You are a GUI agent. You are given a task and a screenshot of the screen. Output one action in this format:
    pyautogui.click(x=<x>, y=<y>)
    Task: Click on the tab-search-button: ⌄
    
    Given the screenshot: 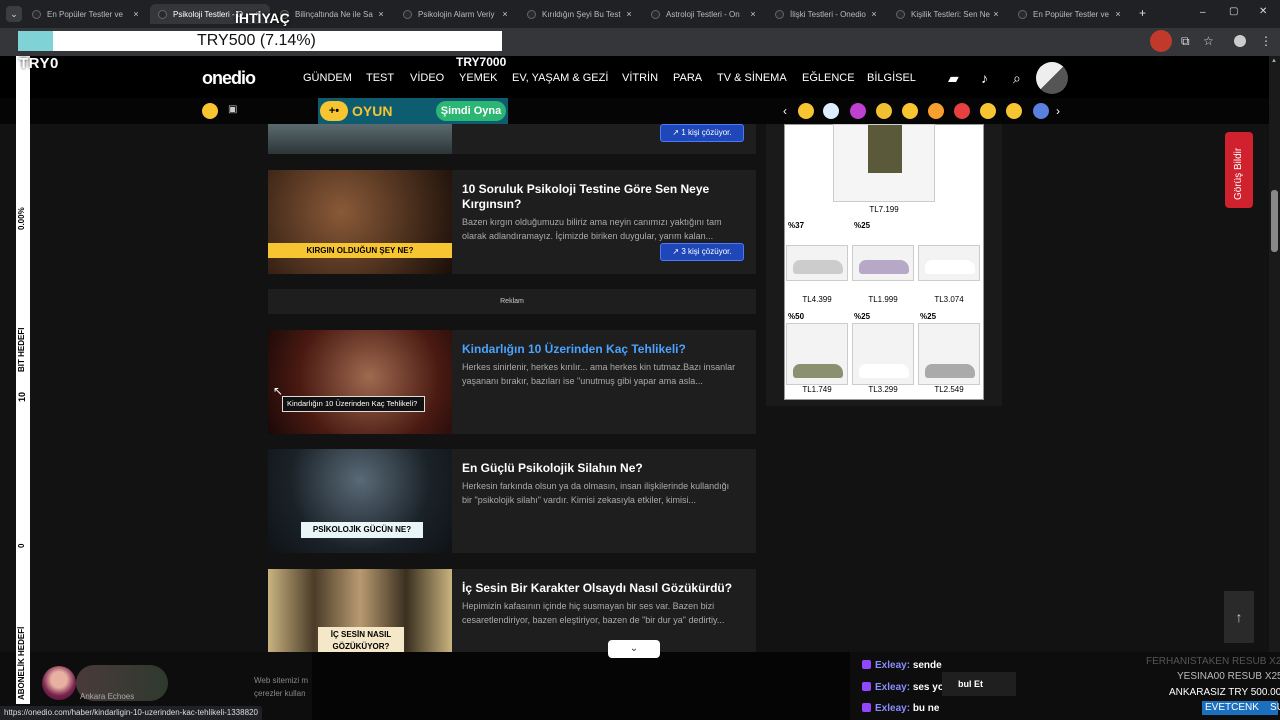 What is the action you would take?
    pyautogui.click(x=14, y=14)
    